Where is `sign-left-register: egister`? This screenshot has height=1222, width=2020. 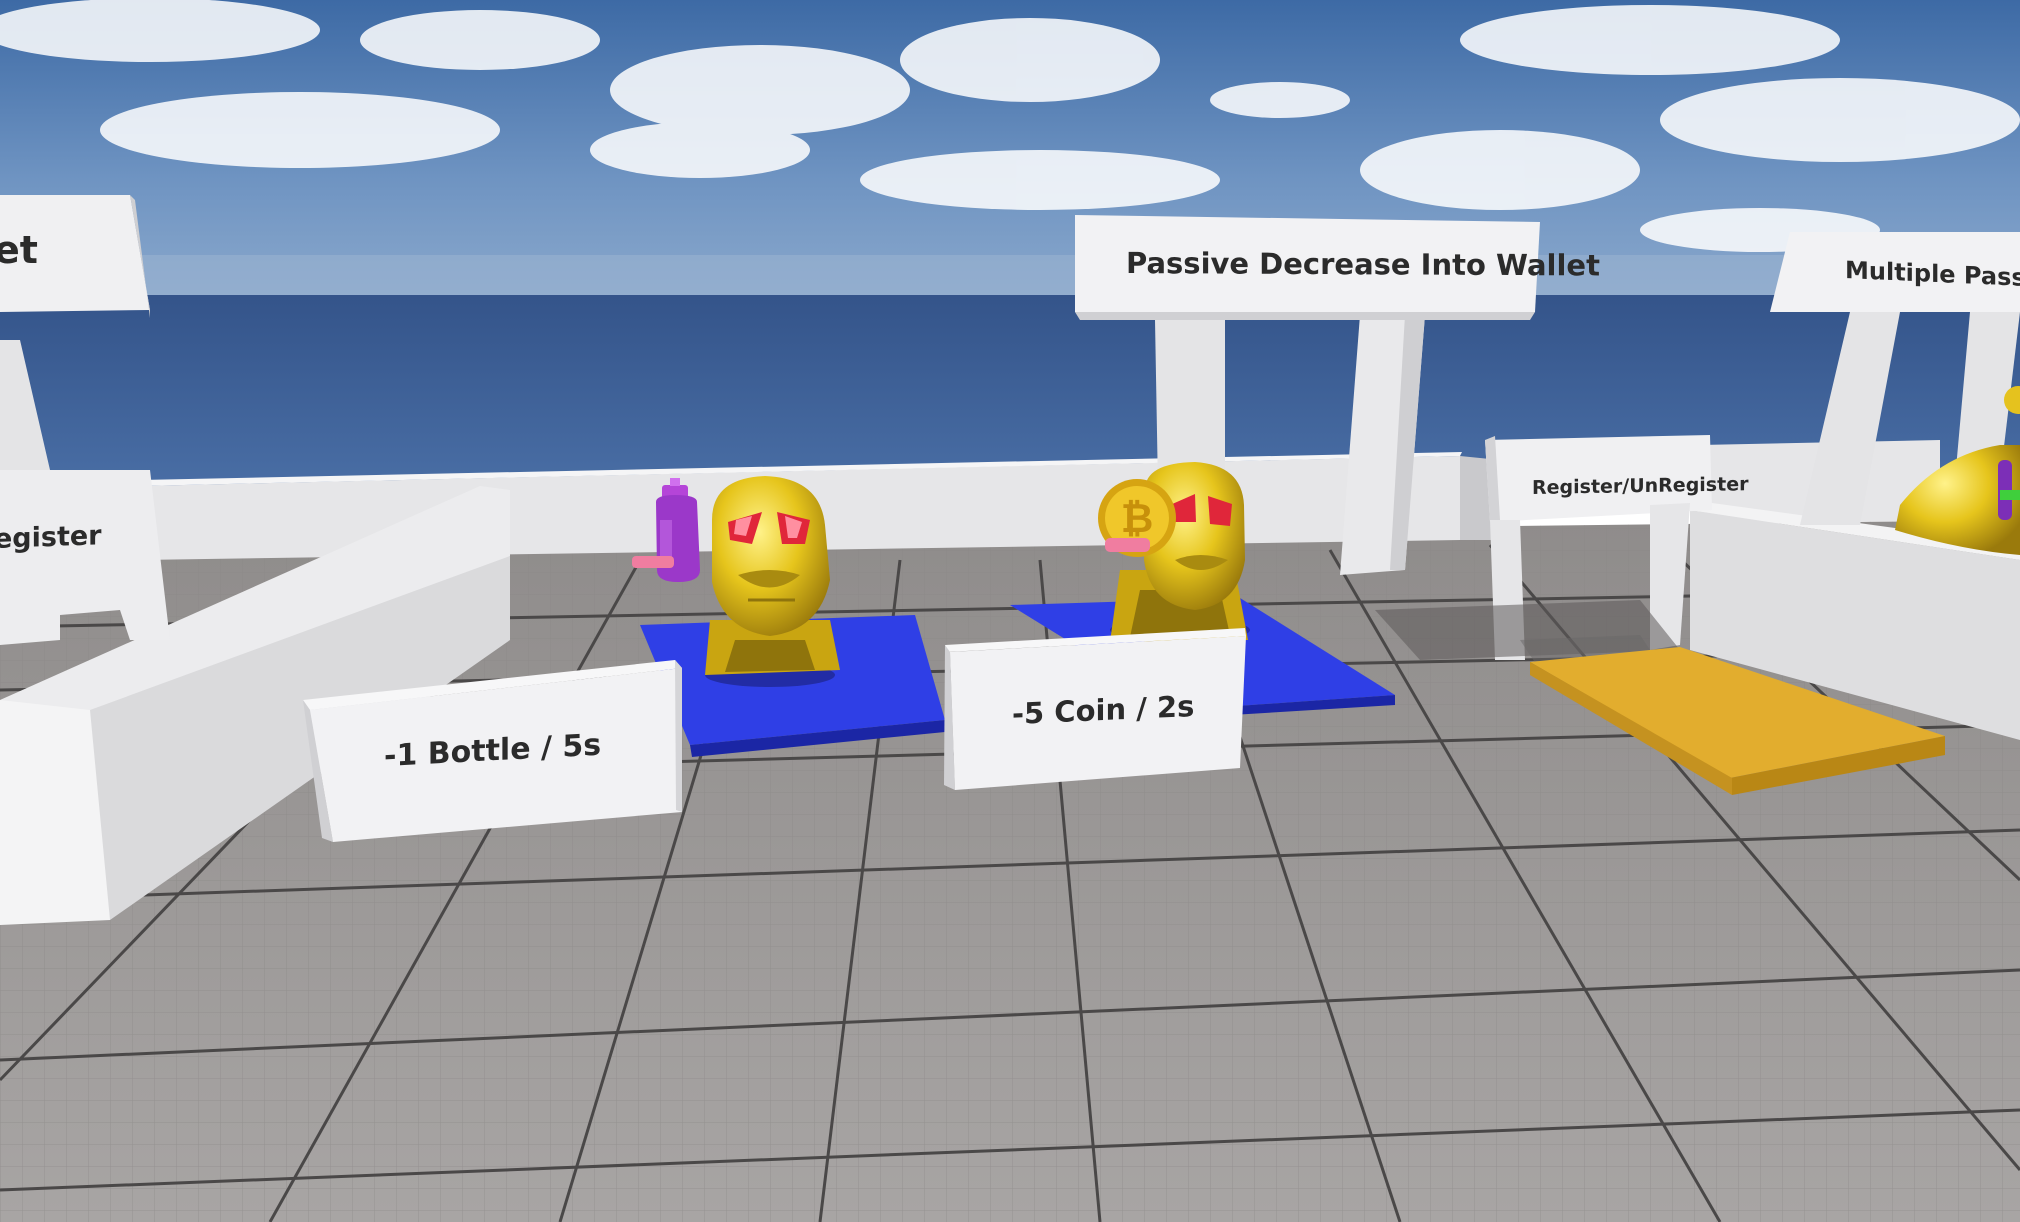
sign-left-register: egister is located at coordinates (51, 537).